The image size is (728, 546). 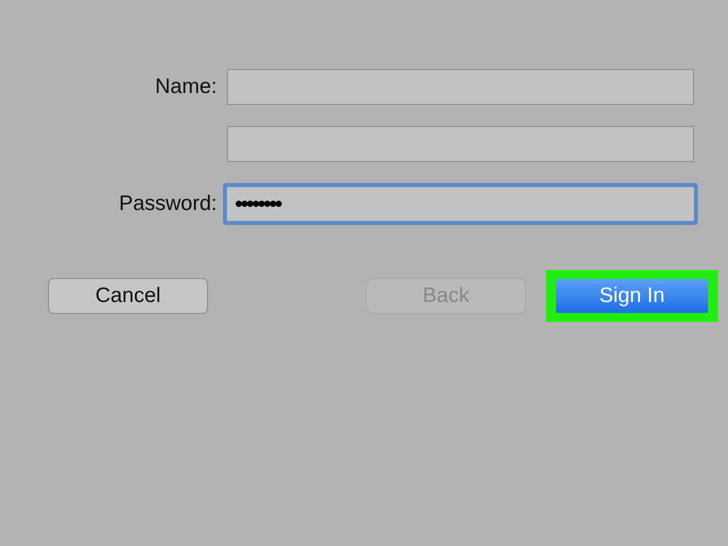 What do you see at coordinates (128, 296) in the screenshot?
I see `dialog-button: Cancel` at bounding box center [128, 296].